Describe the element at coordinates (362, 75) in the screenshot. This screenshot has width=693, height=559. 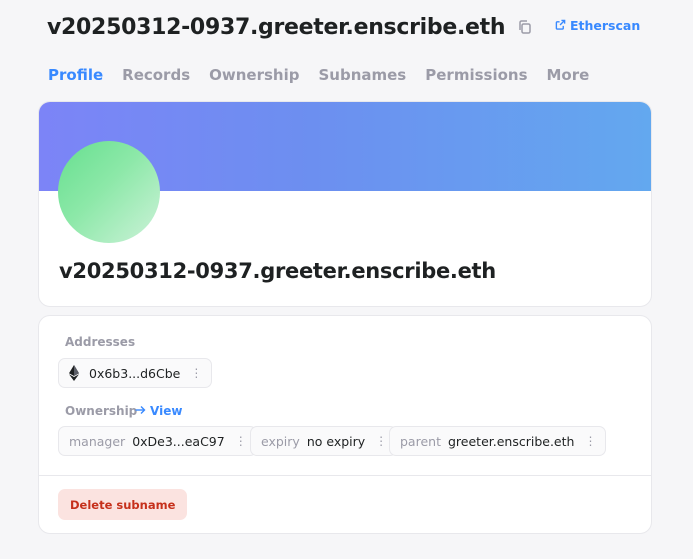
I see `tab-subnames: Subnames` at that location.